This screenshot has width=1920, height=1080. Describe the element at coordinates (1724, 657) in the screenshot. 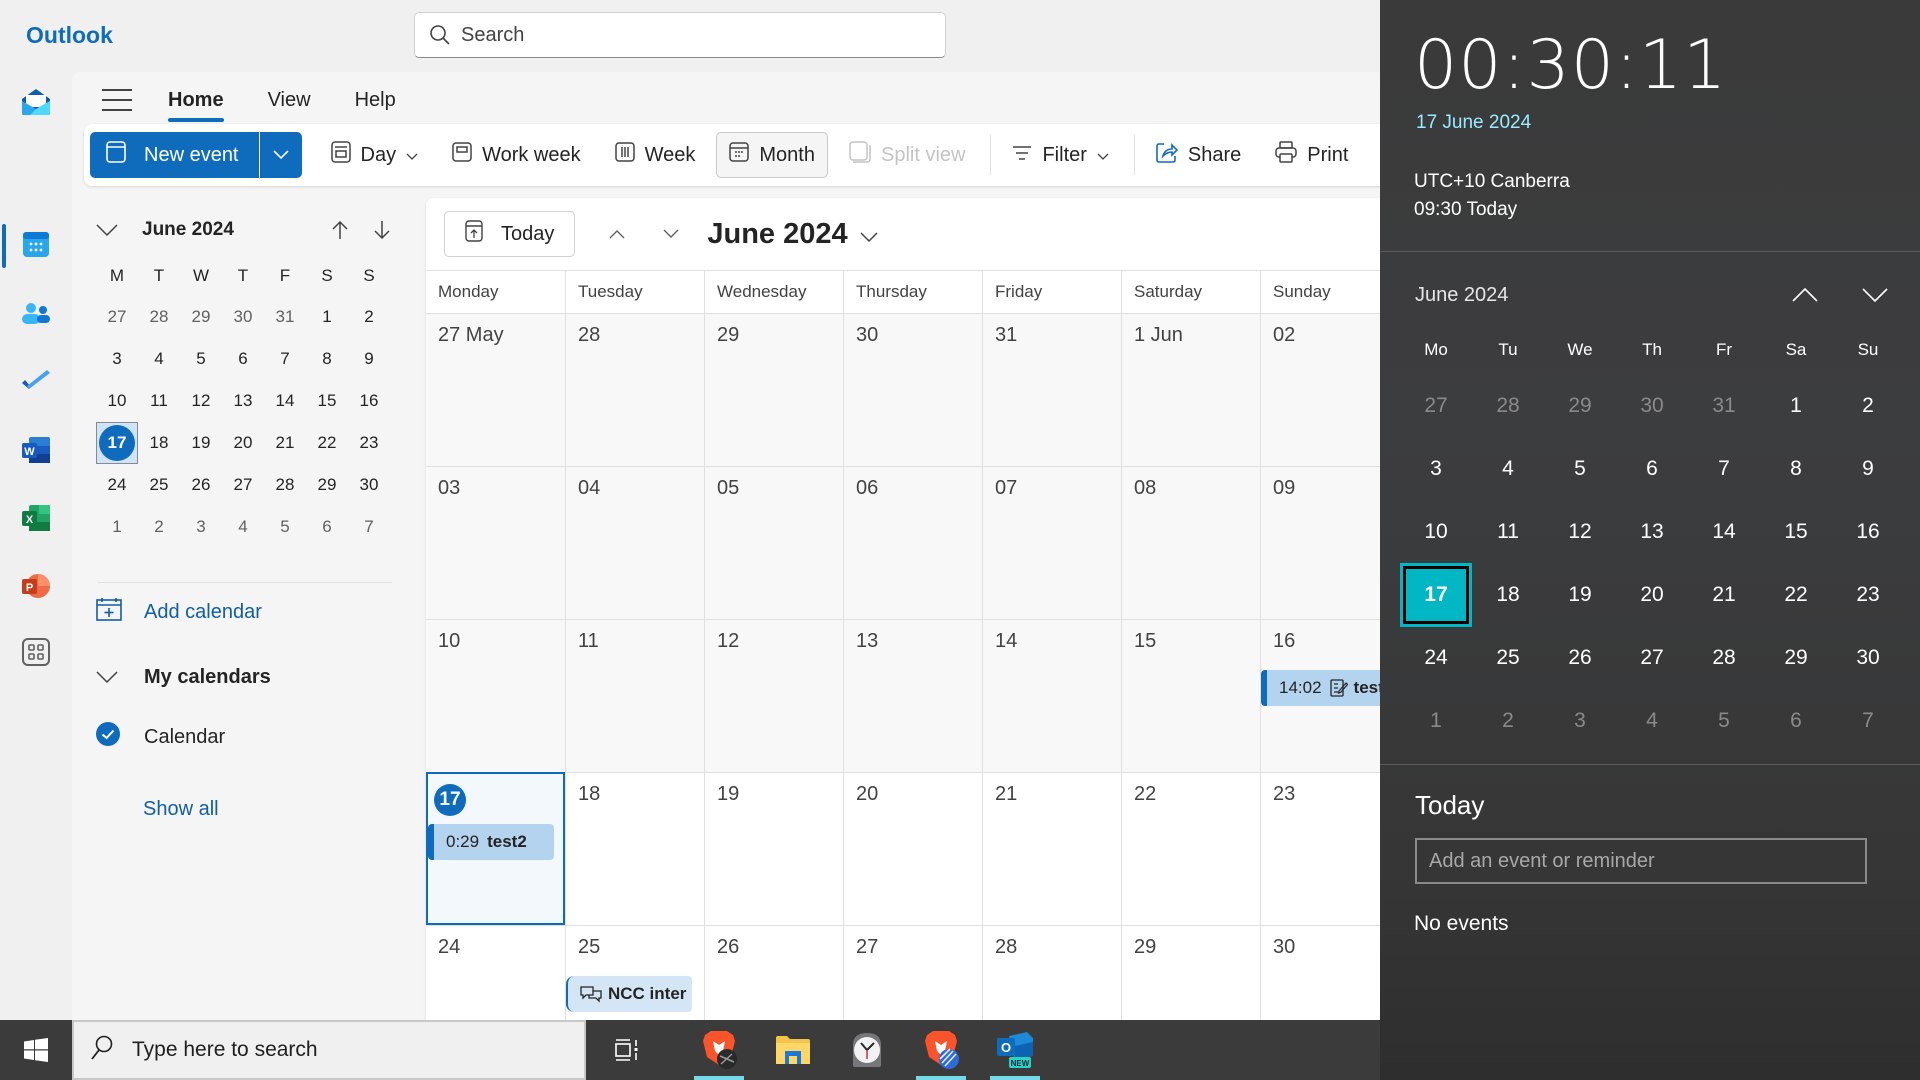

I see `flyout-calendar-day: 28` at that location.